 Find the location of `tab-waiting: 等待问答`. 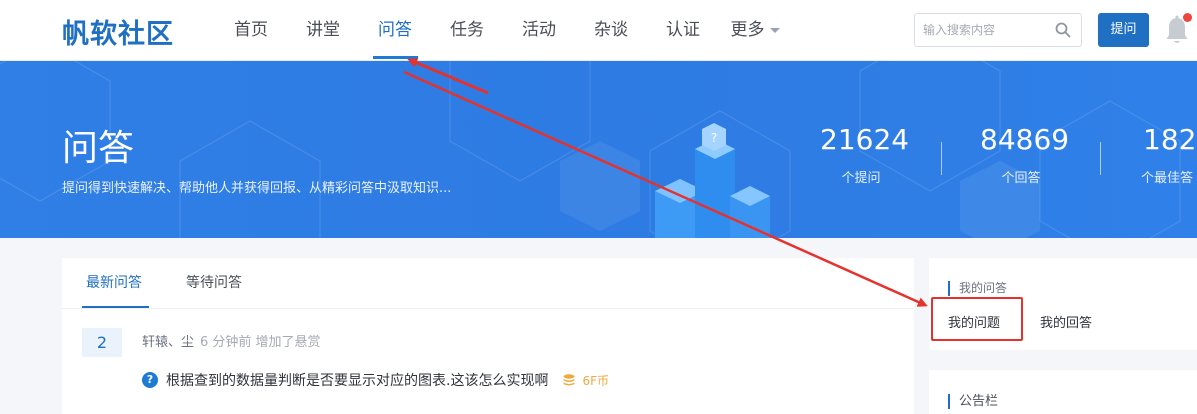

tab-waiting: 等待问答 is located at coordinates (214, 283).